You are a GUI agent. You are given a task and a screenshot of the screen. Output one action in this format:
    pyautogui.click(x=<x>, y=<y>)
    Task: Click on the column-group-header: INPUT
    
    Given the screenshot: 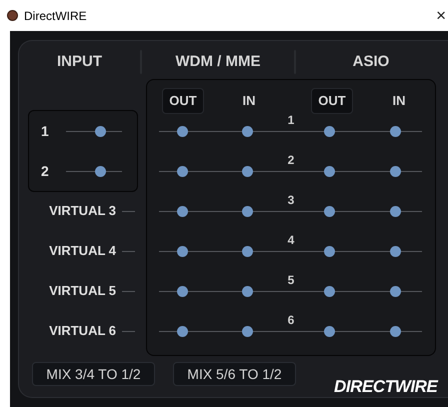 What is the action you would take?
    pyautogui.click(x=79, y=62)
    